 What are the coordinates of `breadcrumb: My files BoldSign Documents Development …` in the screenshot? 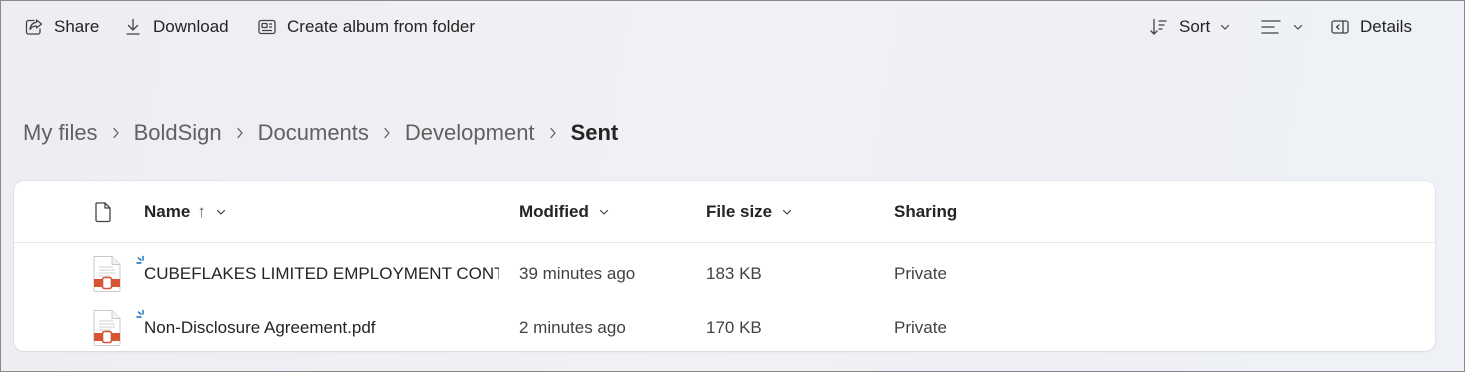 It's located at (320, 133).